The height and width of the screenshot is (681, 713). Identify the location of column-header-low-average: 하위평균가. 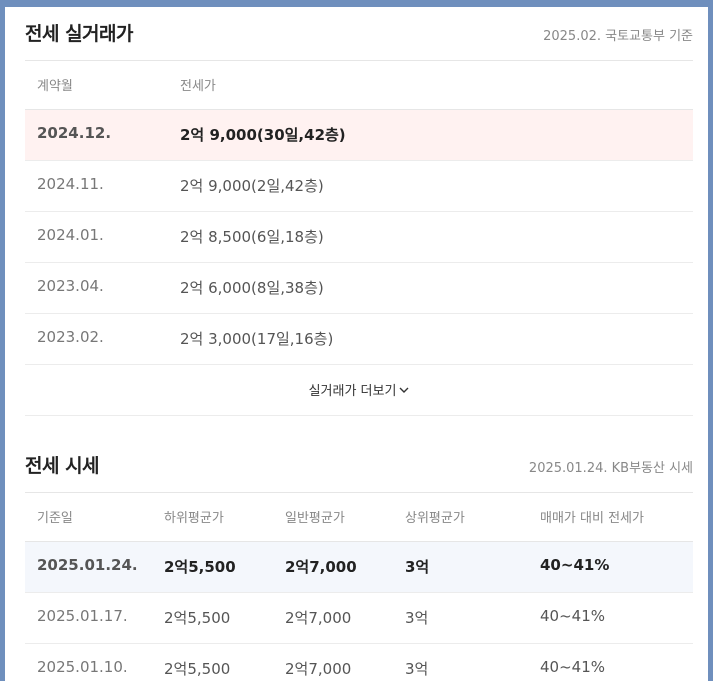
(194, 518).